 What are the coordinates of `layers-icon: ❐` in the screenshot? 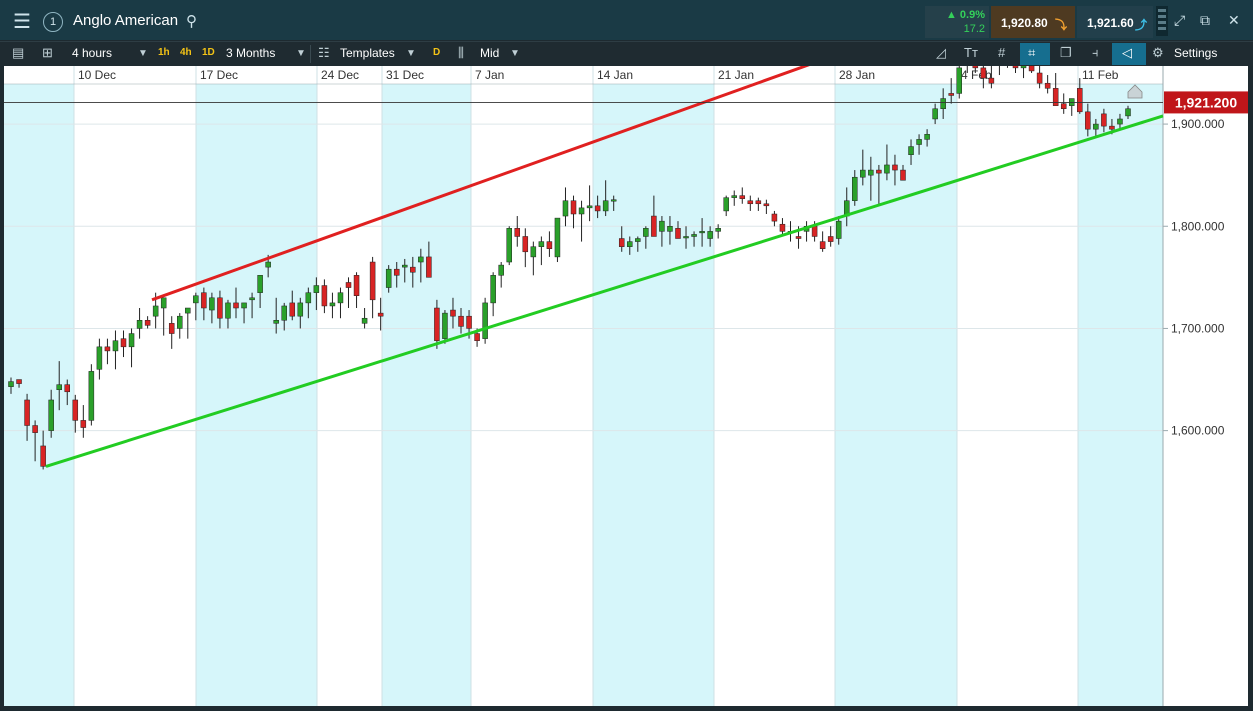 It's located at (1066, 53).